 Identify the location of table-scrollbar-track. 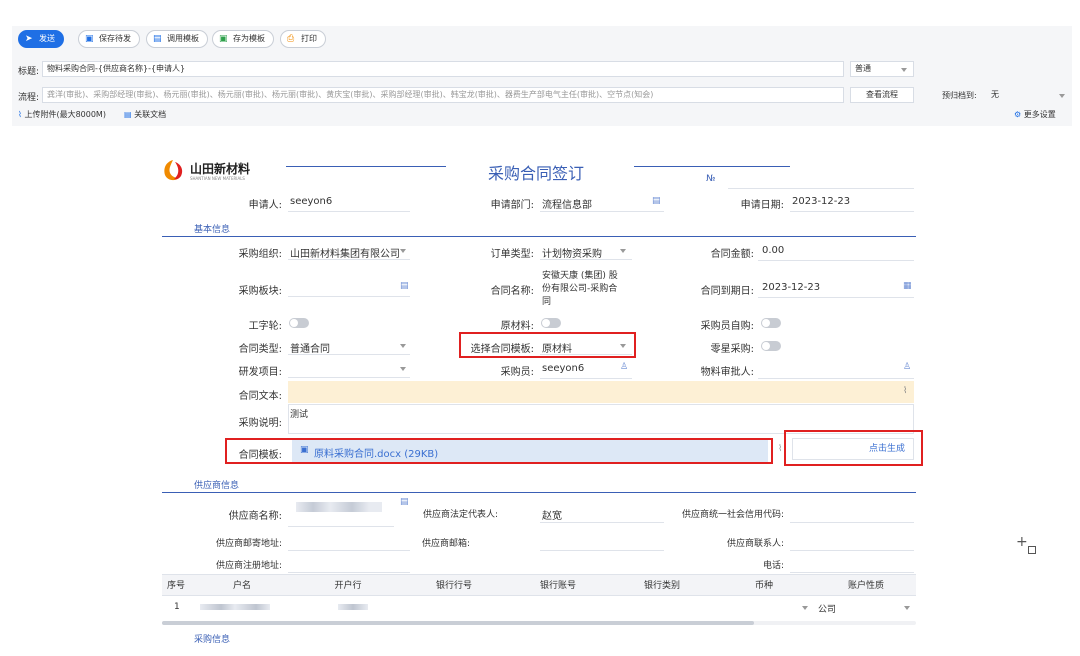
(539, 623).